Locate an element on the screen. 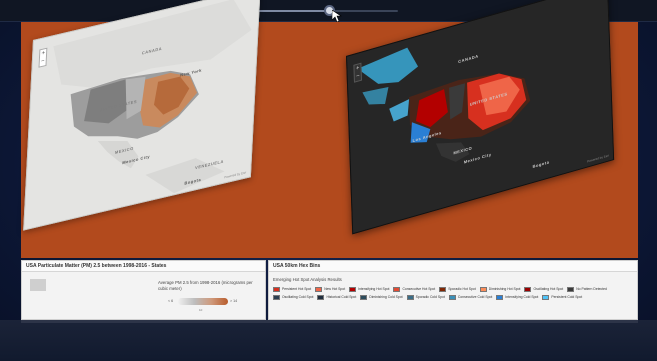 Image resolution: width=657 pixels, height=361 pixels. legend-label: Intensifying Cold Spot is located at coordinates (522, 297).